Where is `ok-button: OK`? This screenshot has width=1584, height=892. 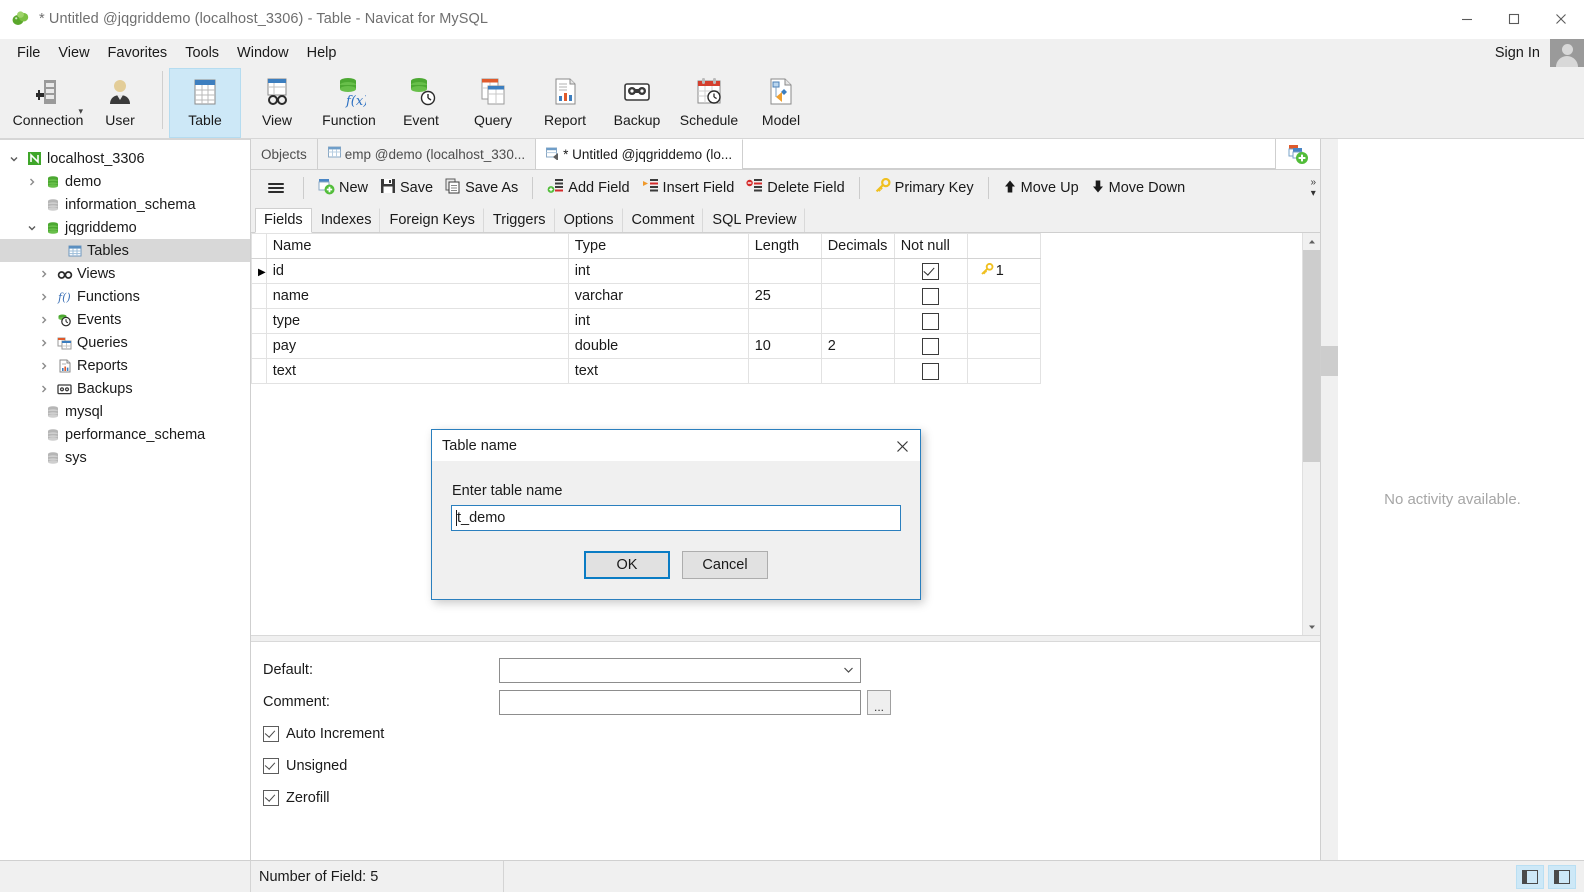 ok-button: OK is located at coordinates (627, 565).